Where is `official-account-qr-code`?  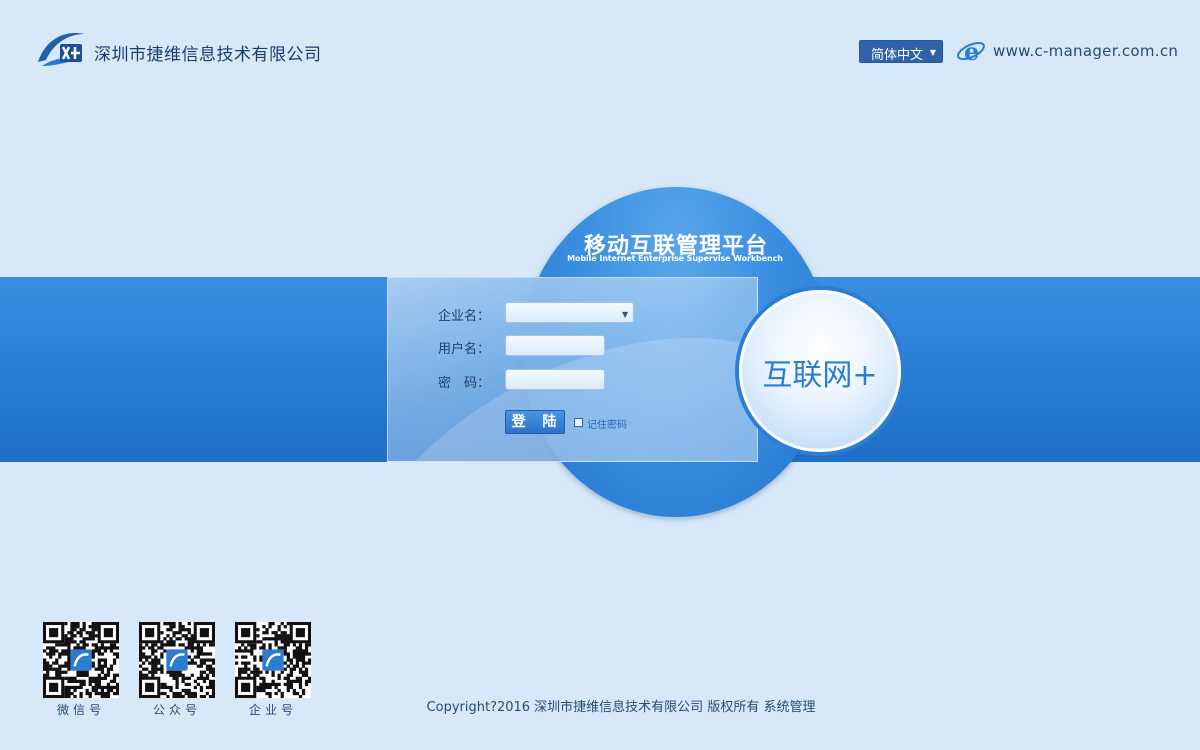 official-account-qr-code is located at coordinates (177, 660).